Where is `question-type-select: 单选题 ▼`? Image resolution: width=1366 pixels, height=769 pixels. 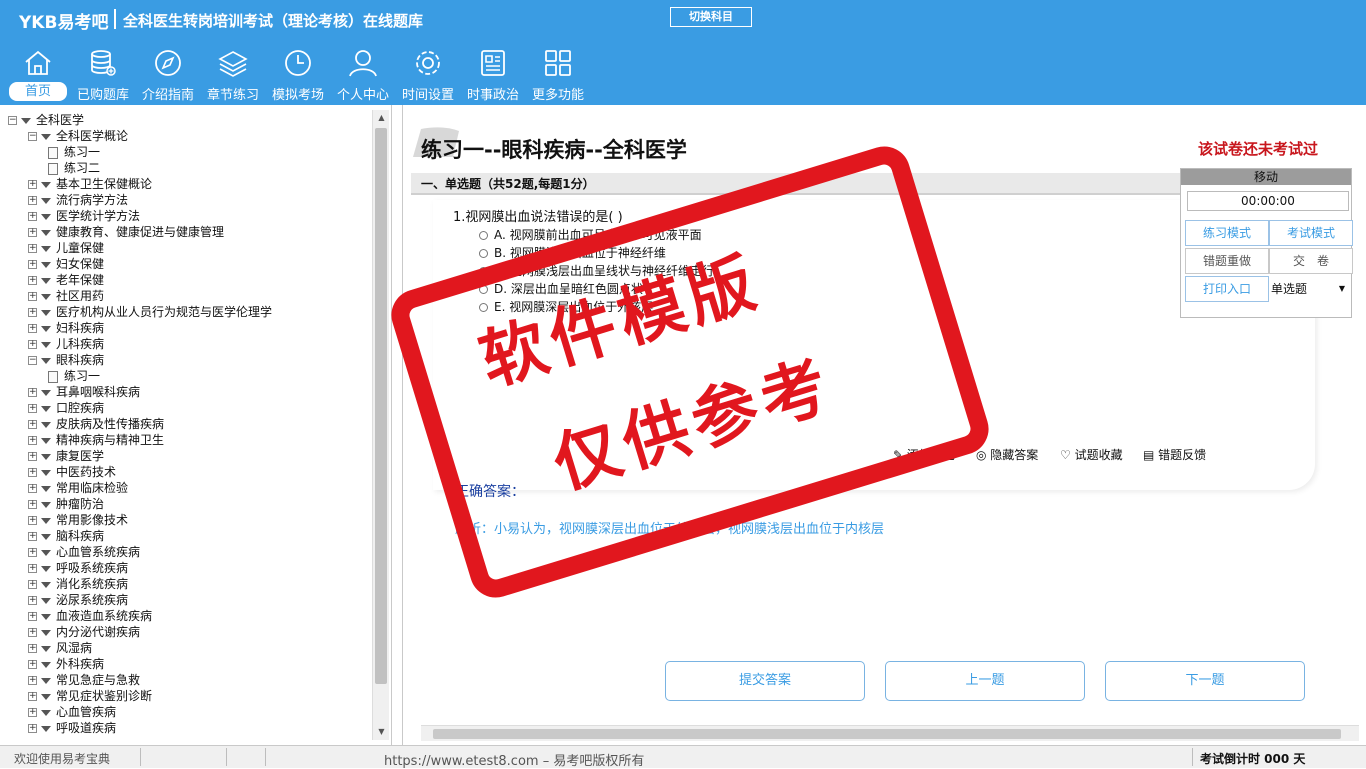 question-type-select: 单选题 ▼ is located at coordinates (1310, 290).